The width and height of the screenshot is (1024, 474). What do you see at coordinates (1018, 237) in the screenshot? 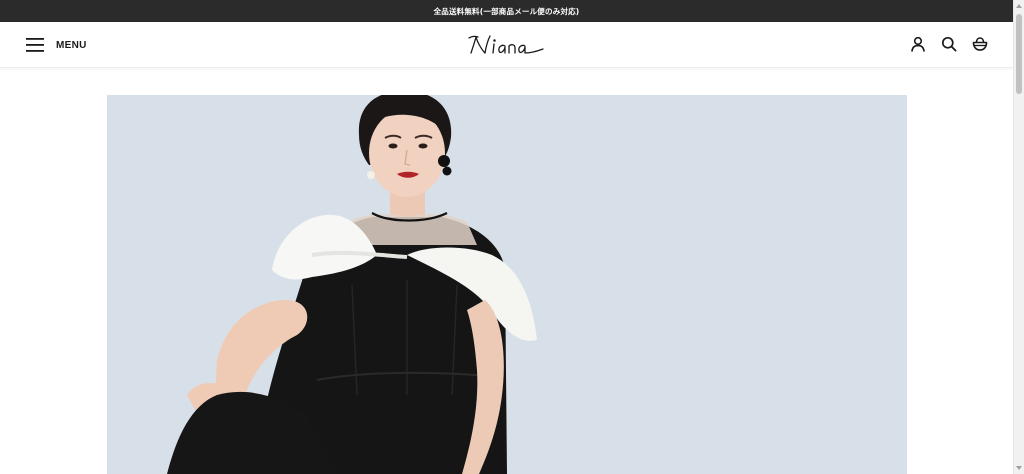
I see `page-scrollbar` at bounding box center [1018, 237].